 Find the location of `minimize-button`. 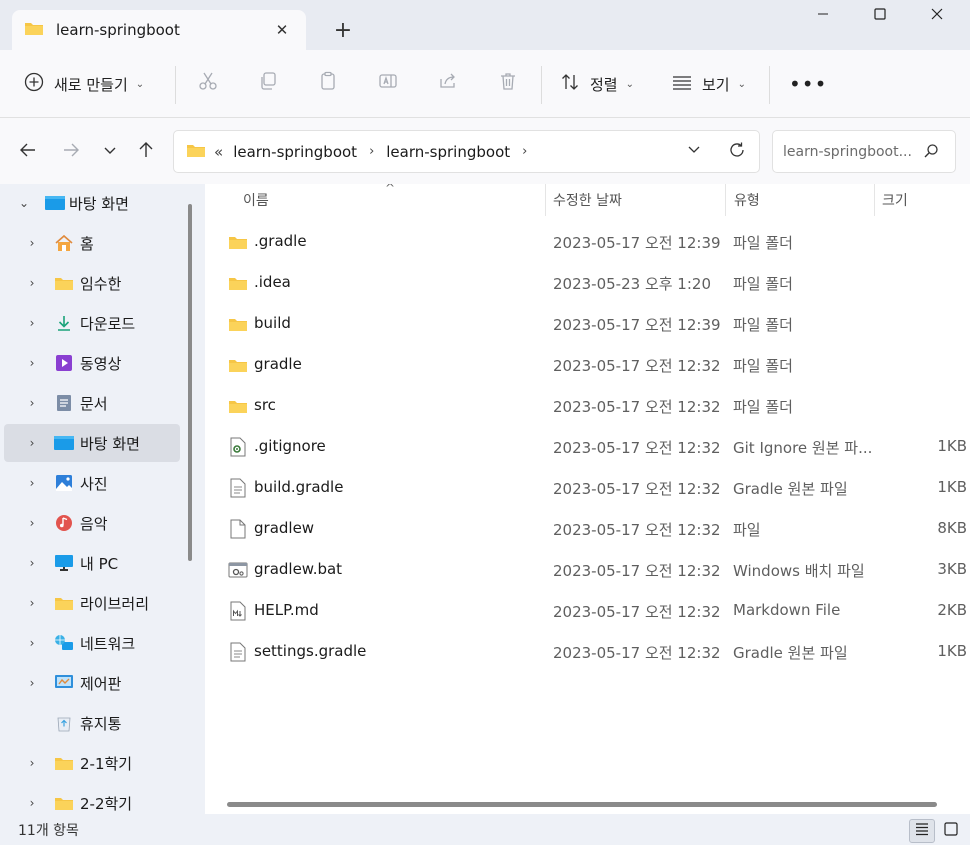

minimize-button is located at coordinates (823, 20).